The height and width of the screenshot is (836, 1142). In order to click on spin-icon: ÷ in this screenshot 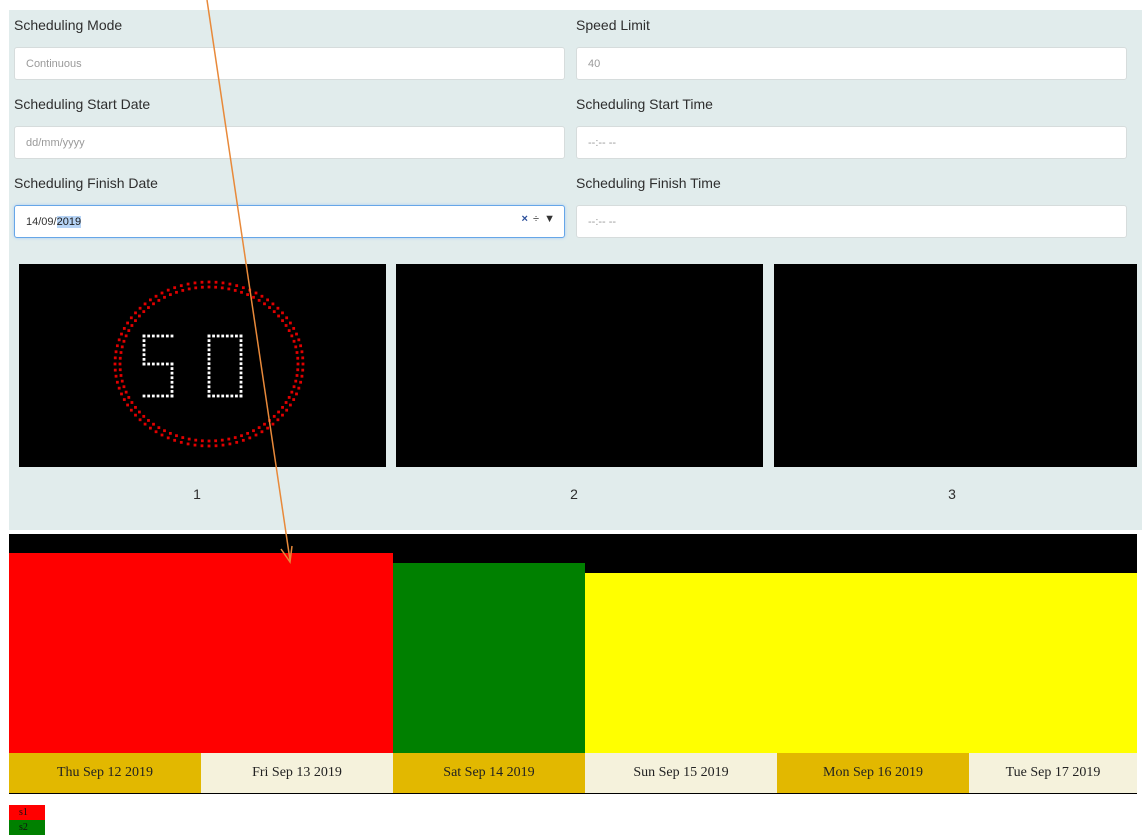, I will do `click(536, 219)`.